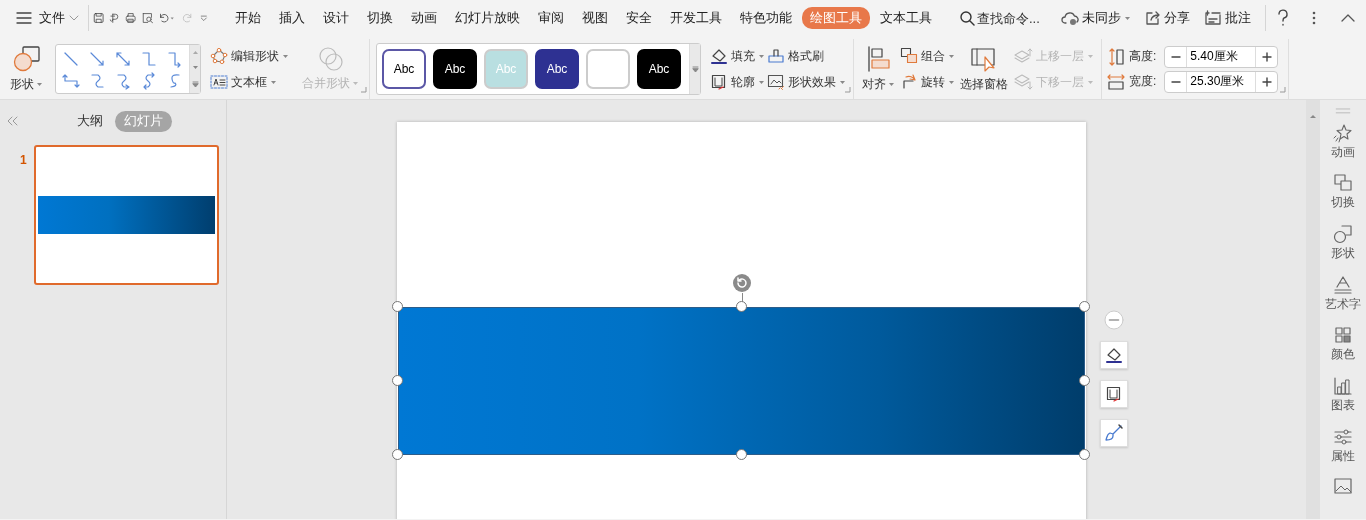 Image resolution: width=1366 pixels, height=520 pixels. I want to click on group-button: 组合, so click(927, 56).